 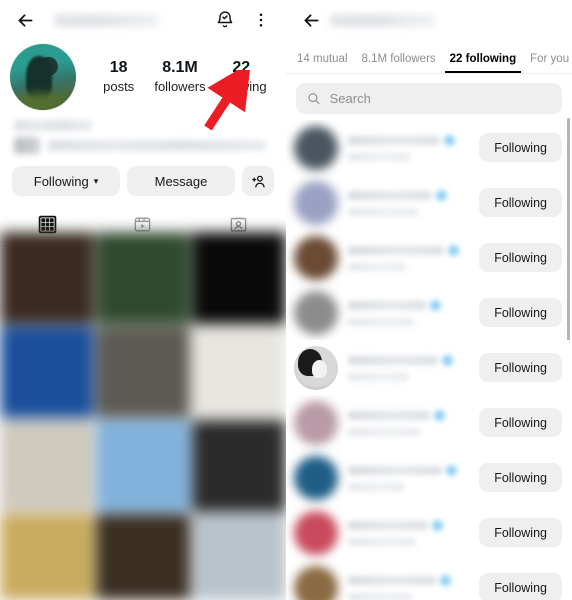 I want to click on following-button: Following ▾, so click(x=66, y=181).